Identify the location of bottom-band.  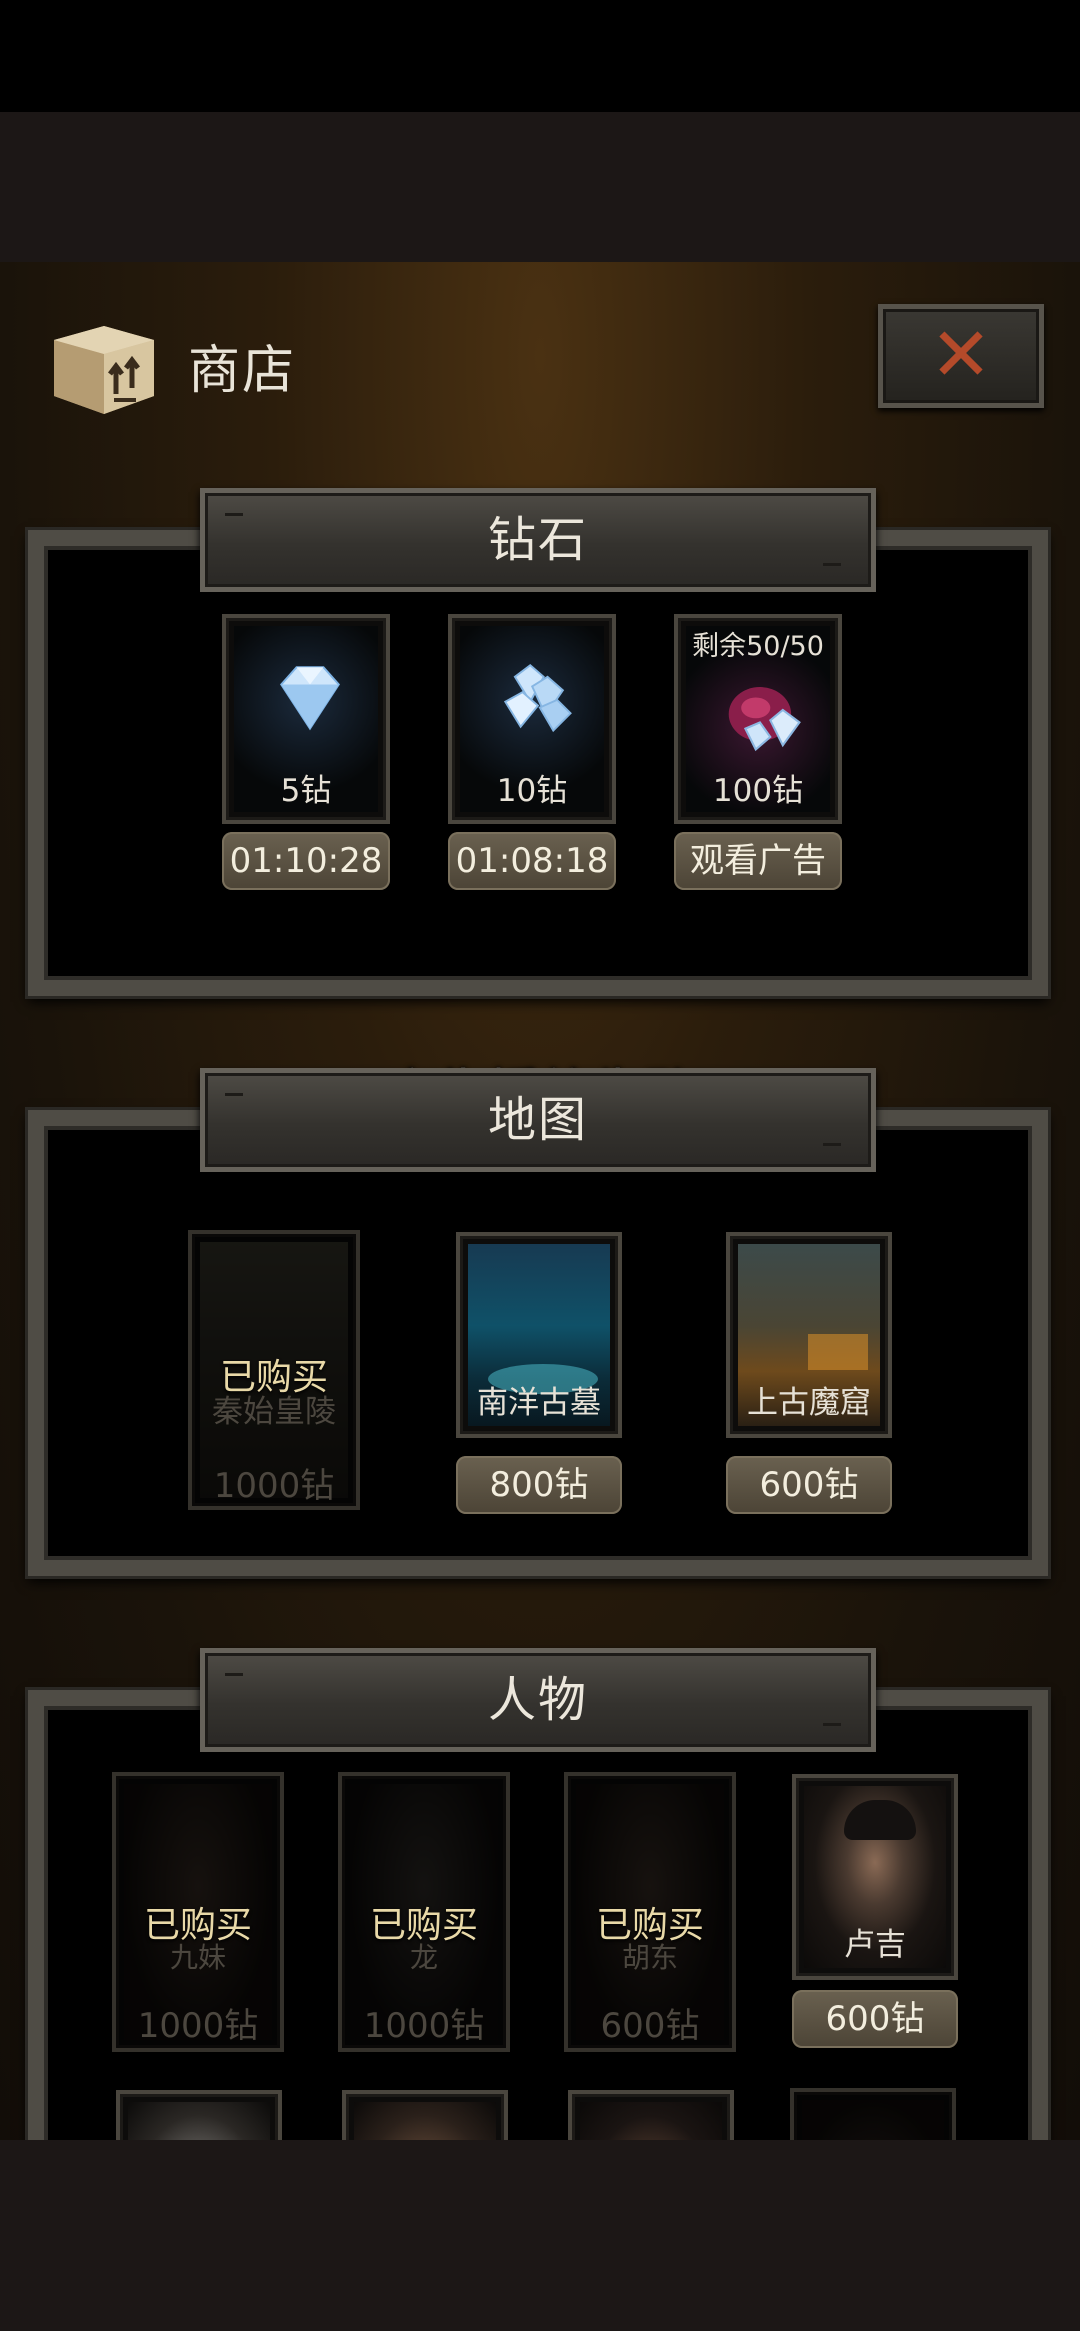
(540, 2235).